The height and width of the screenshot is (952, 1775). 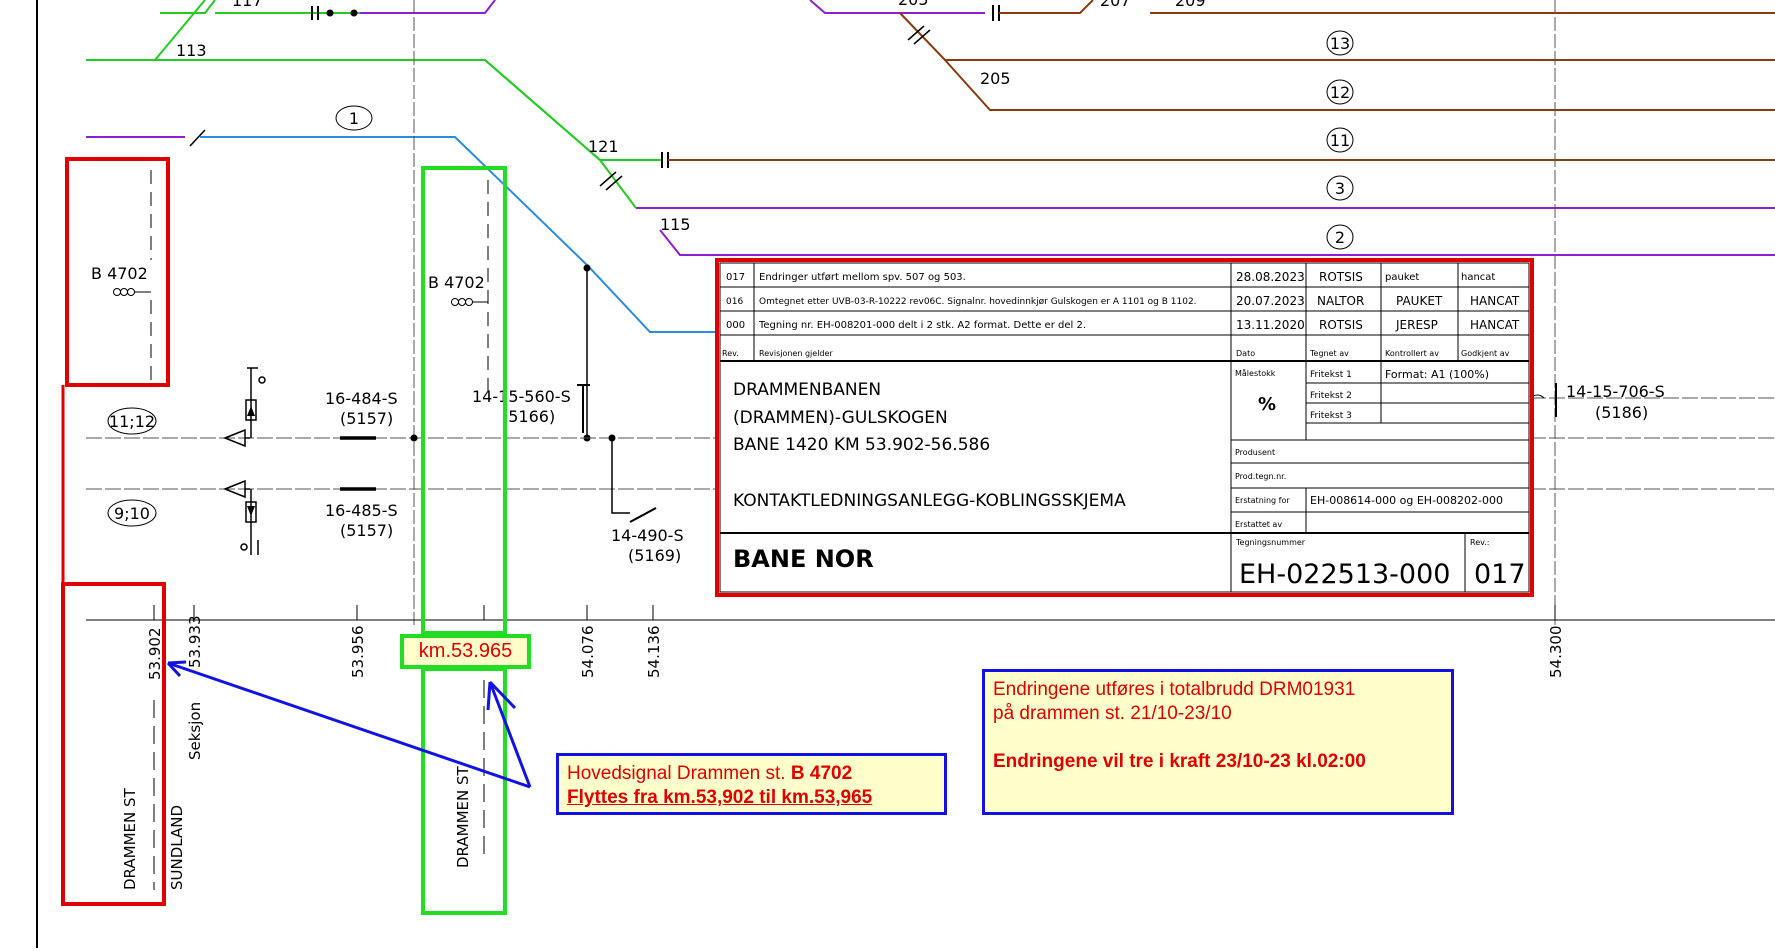 What do you see at coordinates (734, 302) in the screenshot?
I see `svg-text: 016` at bounding box center [734, 302].